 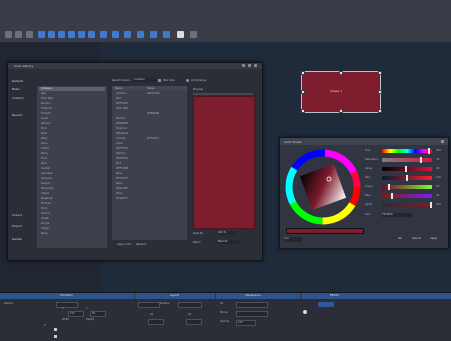 What do you see at coordinates (46, 178) in the screenshot?
I see `list-item: Cardinal` at bounding box center [46, 178].